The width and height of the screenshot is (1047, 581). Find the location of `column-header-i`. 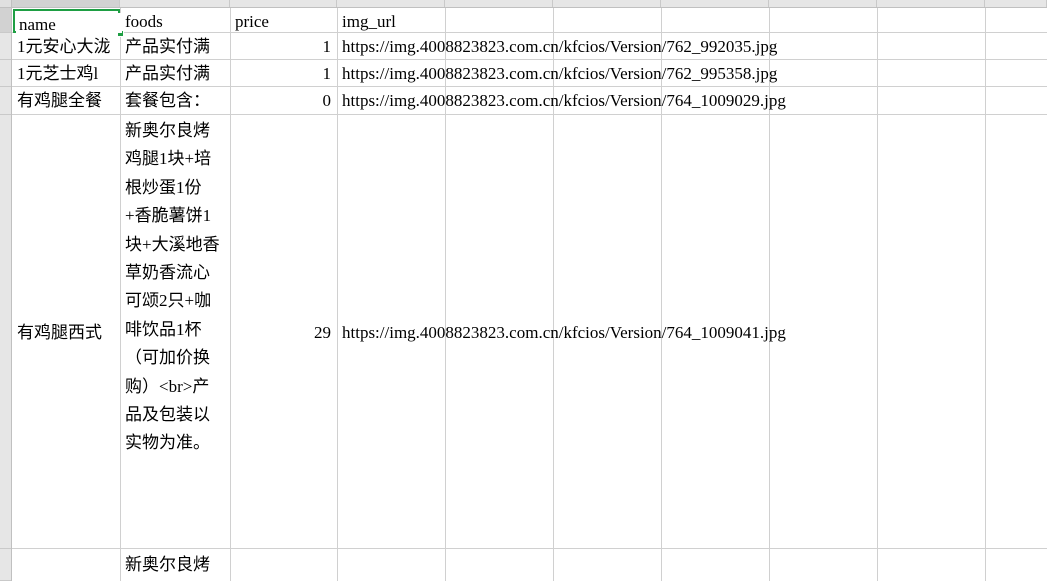

column-header-i is located at coordinates (931, 3).